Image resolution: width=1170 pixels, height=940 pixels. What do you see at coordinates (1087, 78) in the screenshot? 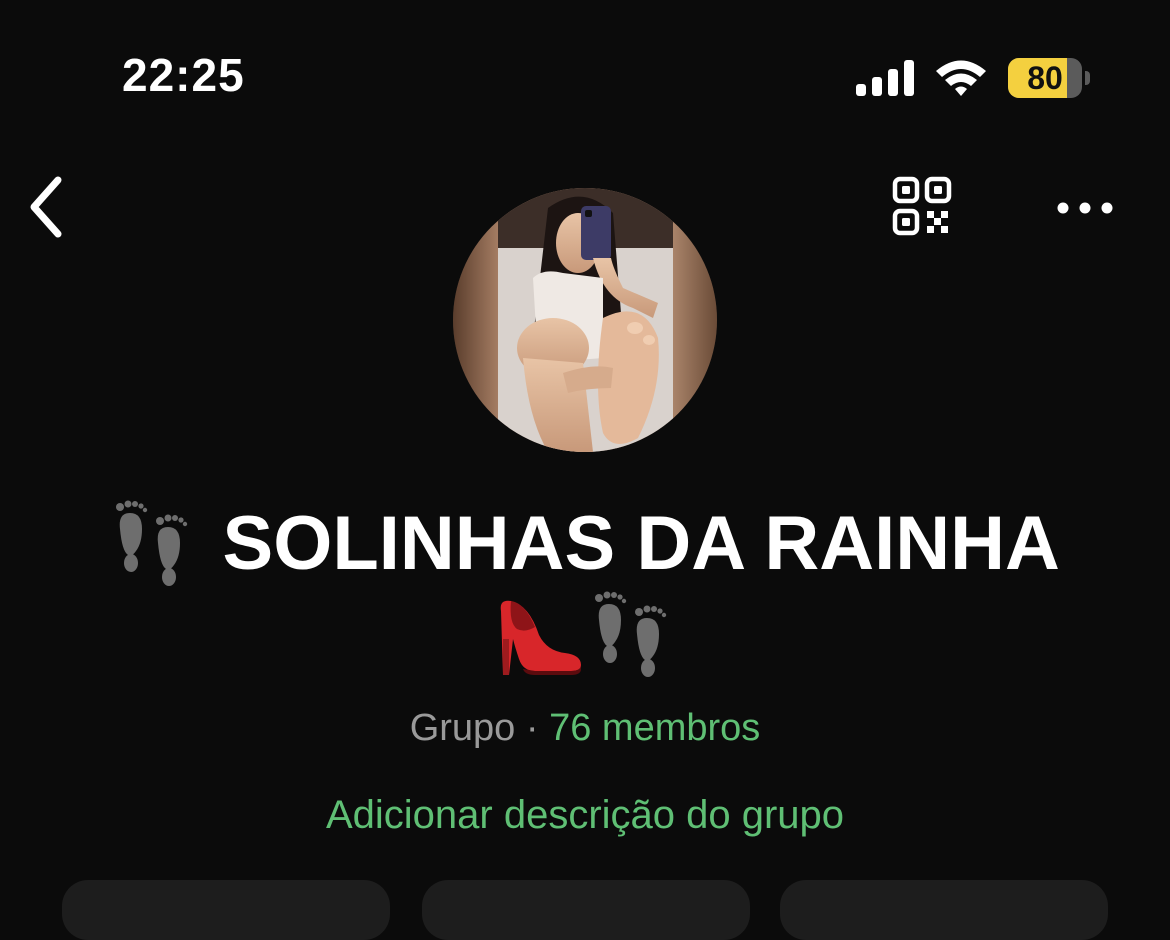
I see `battery-cap` at bounding box center [1087, 78].